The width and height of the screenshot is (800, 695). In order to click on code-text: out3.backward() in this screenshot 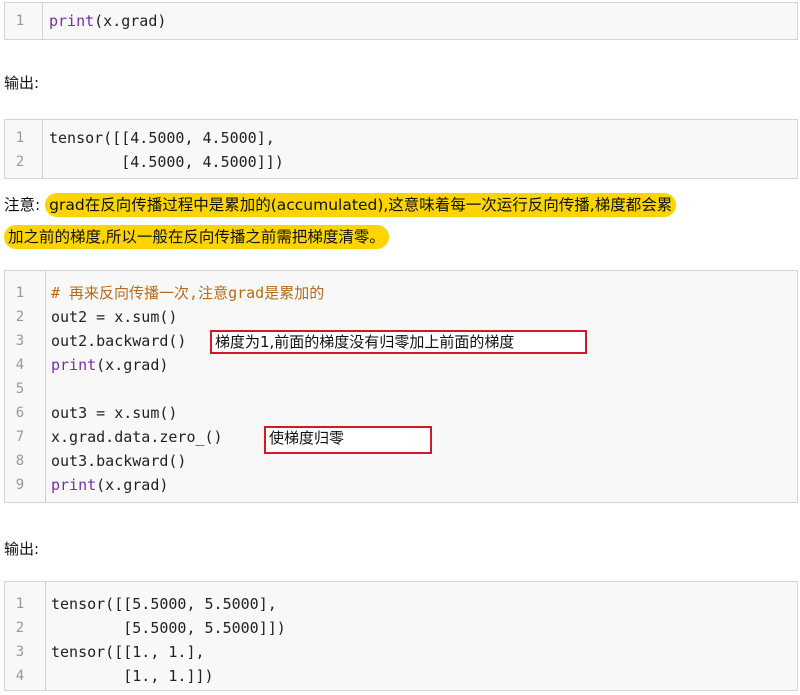, I will do `click(119, 461)`.